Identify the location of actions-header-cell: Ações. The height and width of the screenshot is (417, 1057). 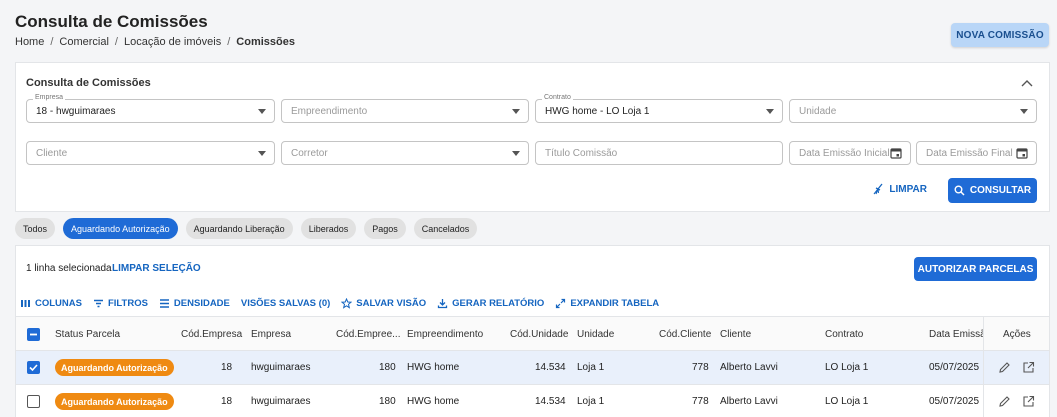
(1016, 333).